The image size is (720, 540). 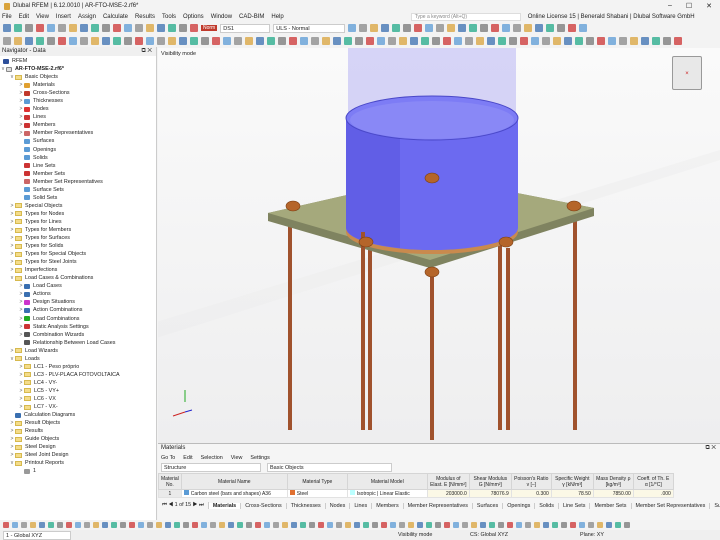 I want to click on menu-edit: Edit, so click(x=24, y=17).